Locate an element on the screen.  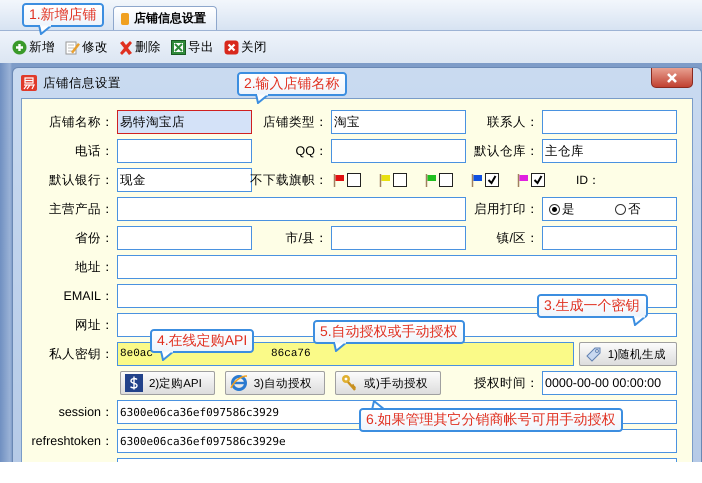
field-label: QQ： is located at coordinates (312, 151).